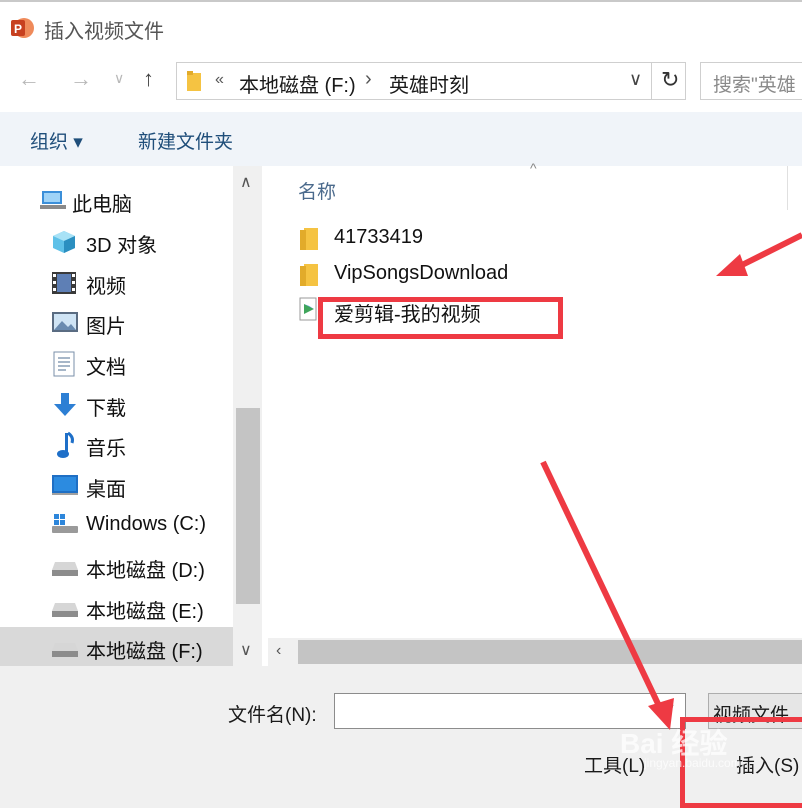 This screenshot has width=802, height=808. Describe the element at coordinates (692, 763) in the screenshot. I see `watermark-url: jingyan.baidu.com` at that location.